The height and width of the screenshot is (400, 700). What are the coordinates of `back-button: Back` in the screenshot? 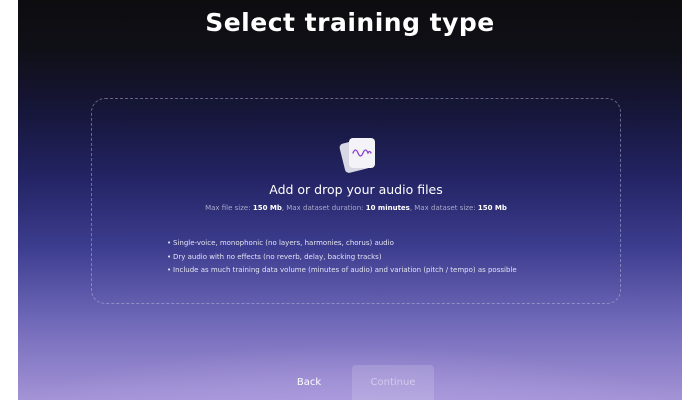 It's located at (309, 382).